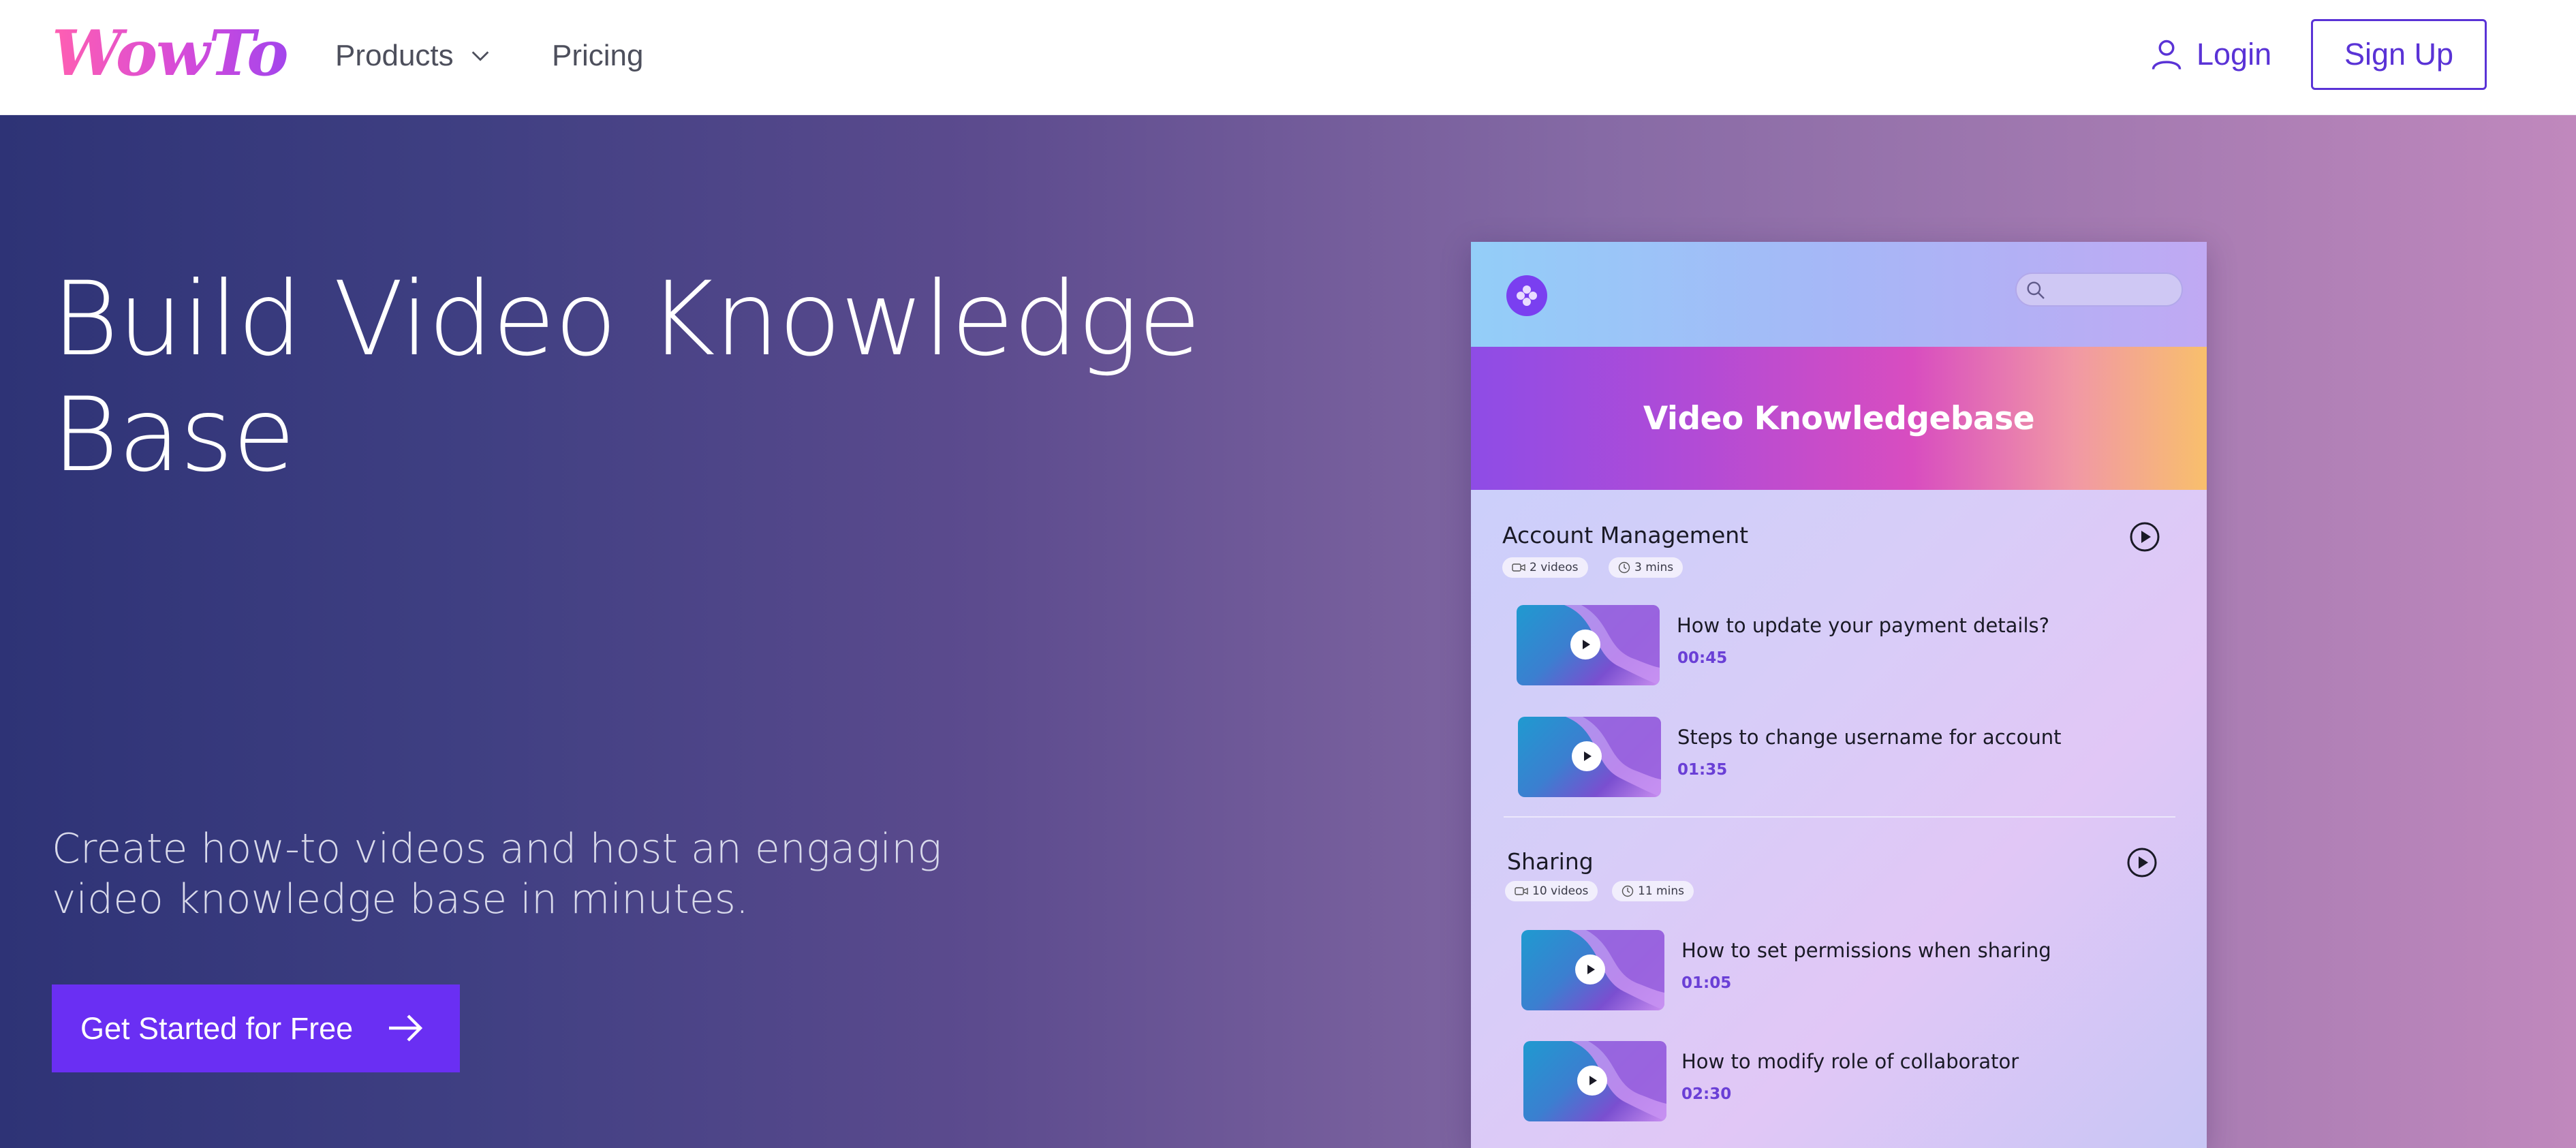  I want to click on videos-count-badge: 2 videos, so click(1545, 567).